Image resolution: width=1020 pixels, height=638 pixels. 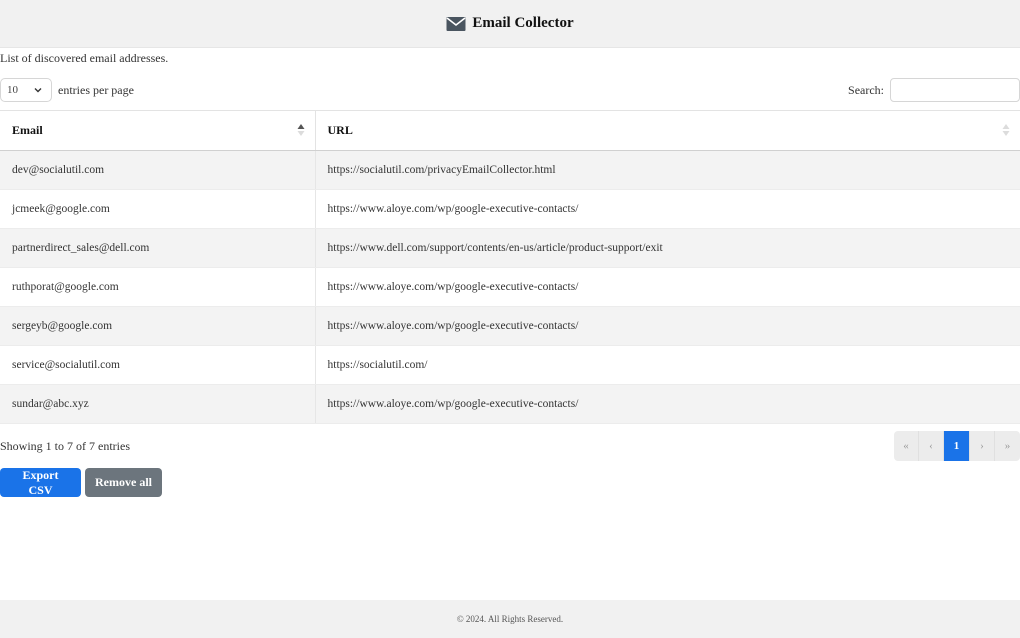 I want to click on page-length-control: 10 entries per page, so click(x=67, y=90).